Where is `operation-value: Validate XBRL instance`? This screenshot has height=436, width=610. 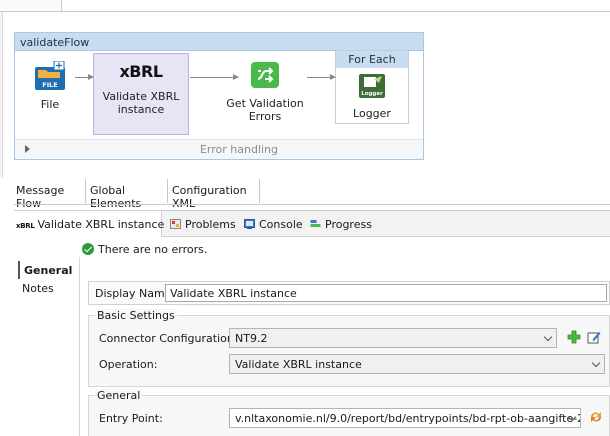 operation-value: Validate XBRL instance is located at coordinates (298, 364).